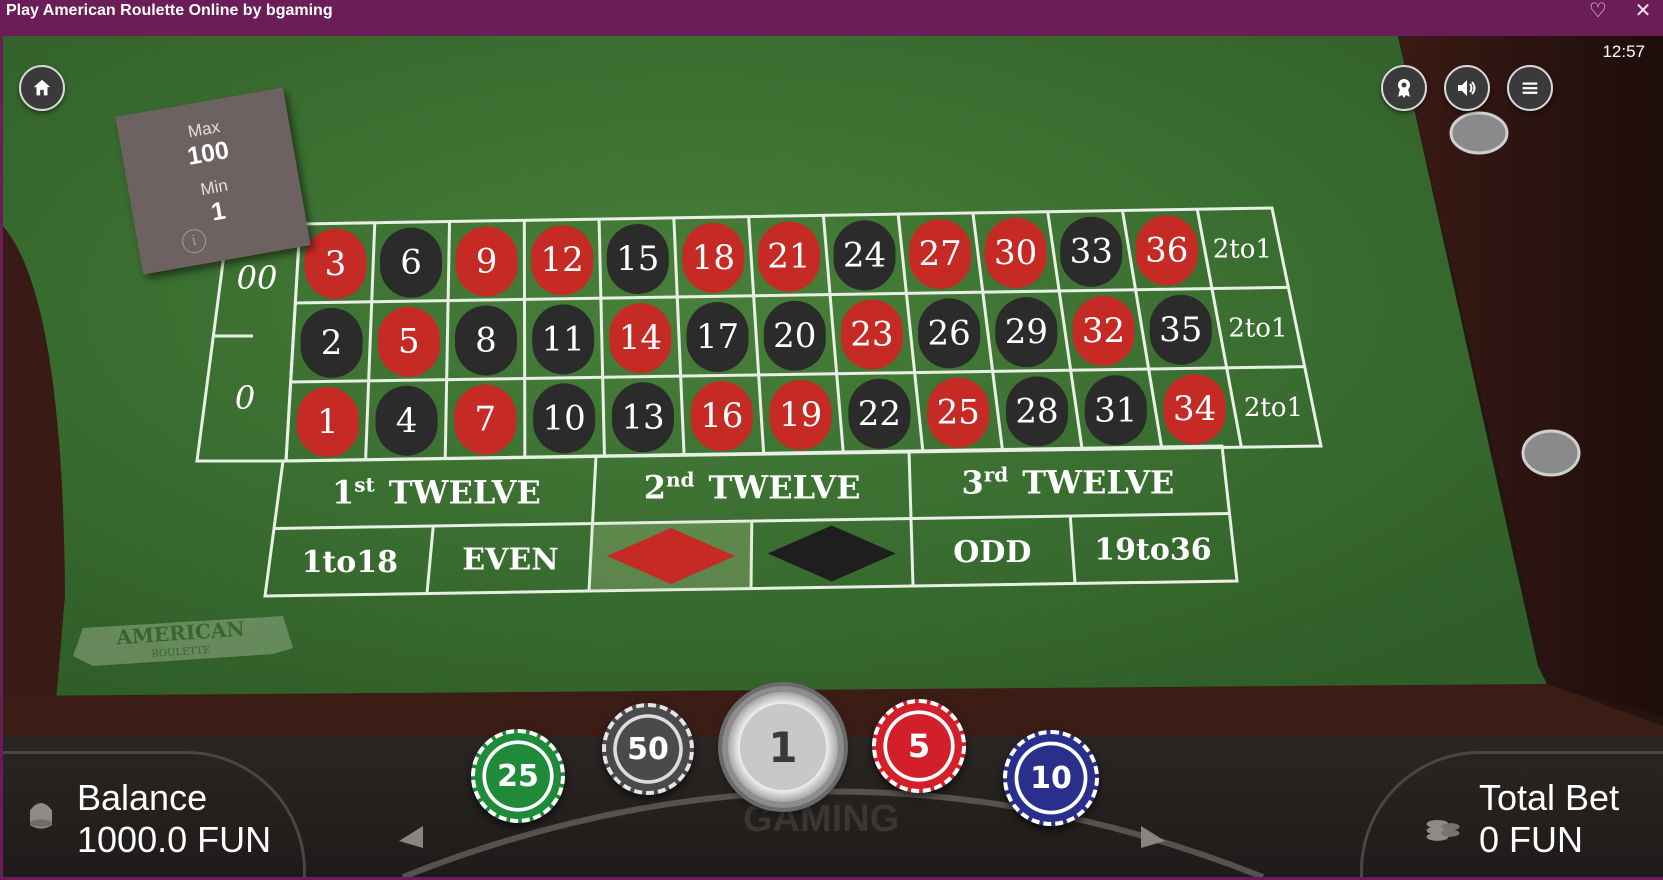 The height and width of the screenshot is (880, 1663). Describe the element at coordinates (1549, 797) in the screenshot. I see `total-bet-label: Total Bet` at that location.